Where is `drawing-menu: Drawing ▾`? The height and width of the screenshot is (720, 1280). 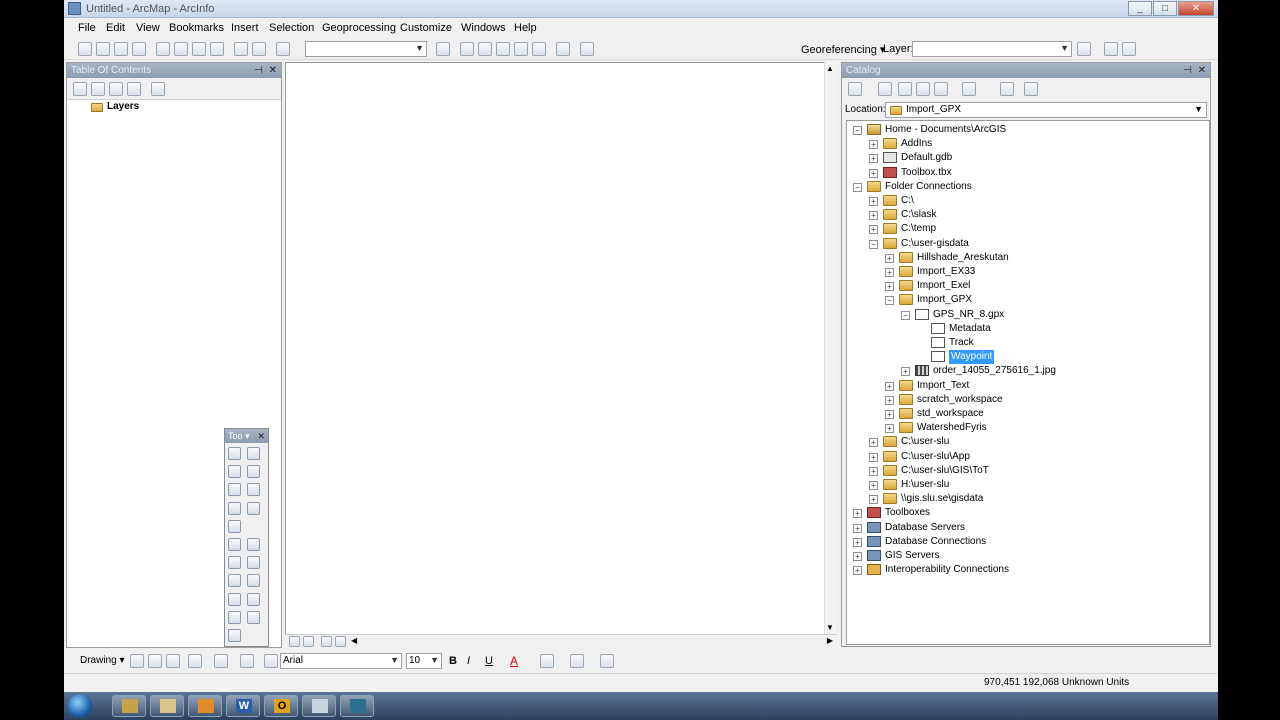
drawing-menu: Drawing ▾ is located at coordinates (102, 660).